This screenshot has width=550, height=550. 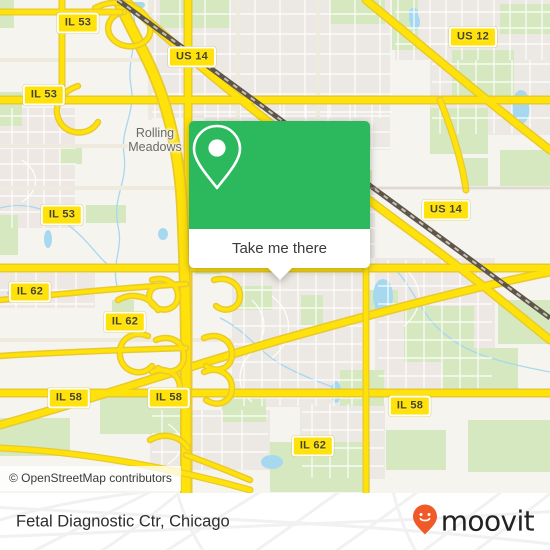 I want to click on place-popup-card: Take me there, so click(x=279, y=200).